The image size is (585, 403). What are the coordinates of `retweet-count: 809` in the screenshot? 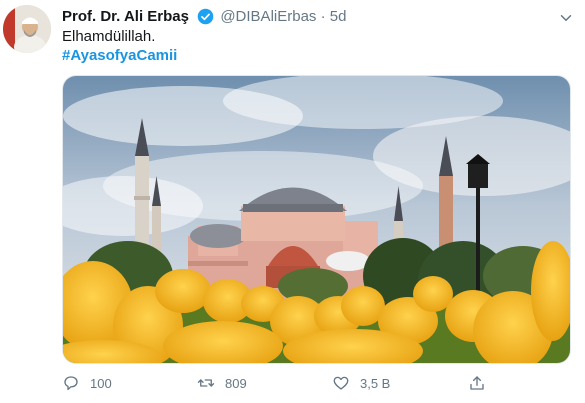 It's located at (236, 383).